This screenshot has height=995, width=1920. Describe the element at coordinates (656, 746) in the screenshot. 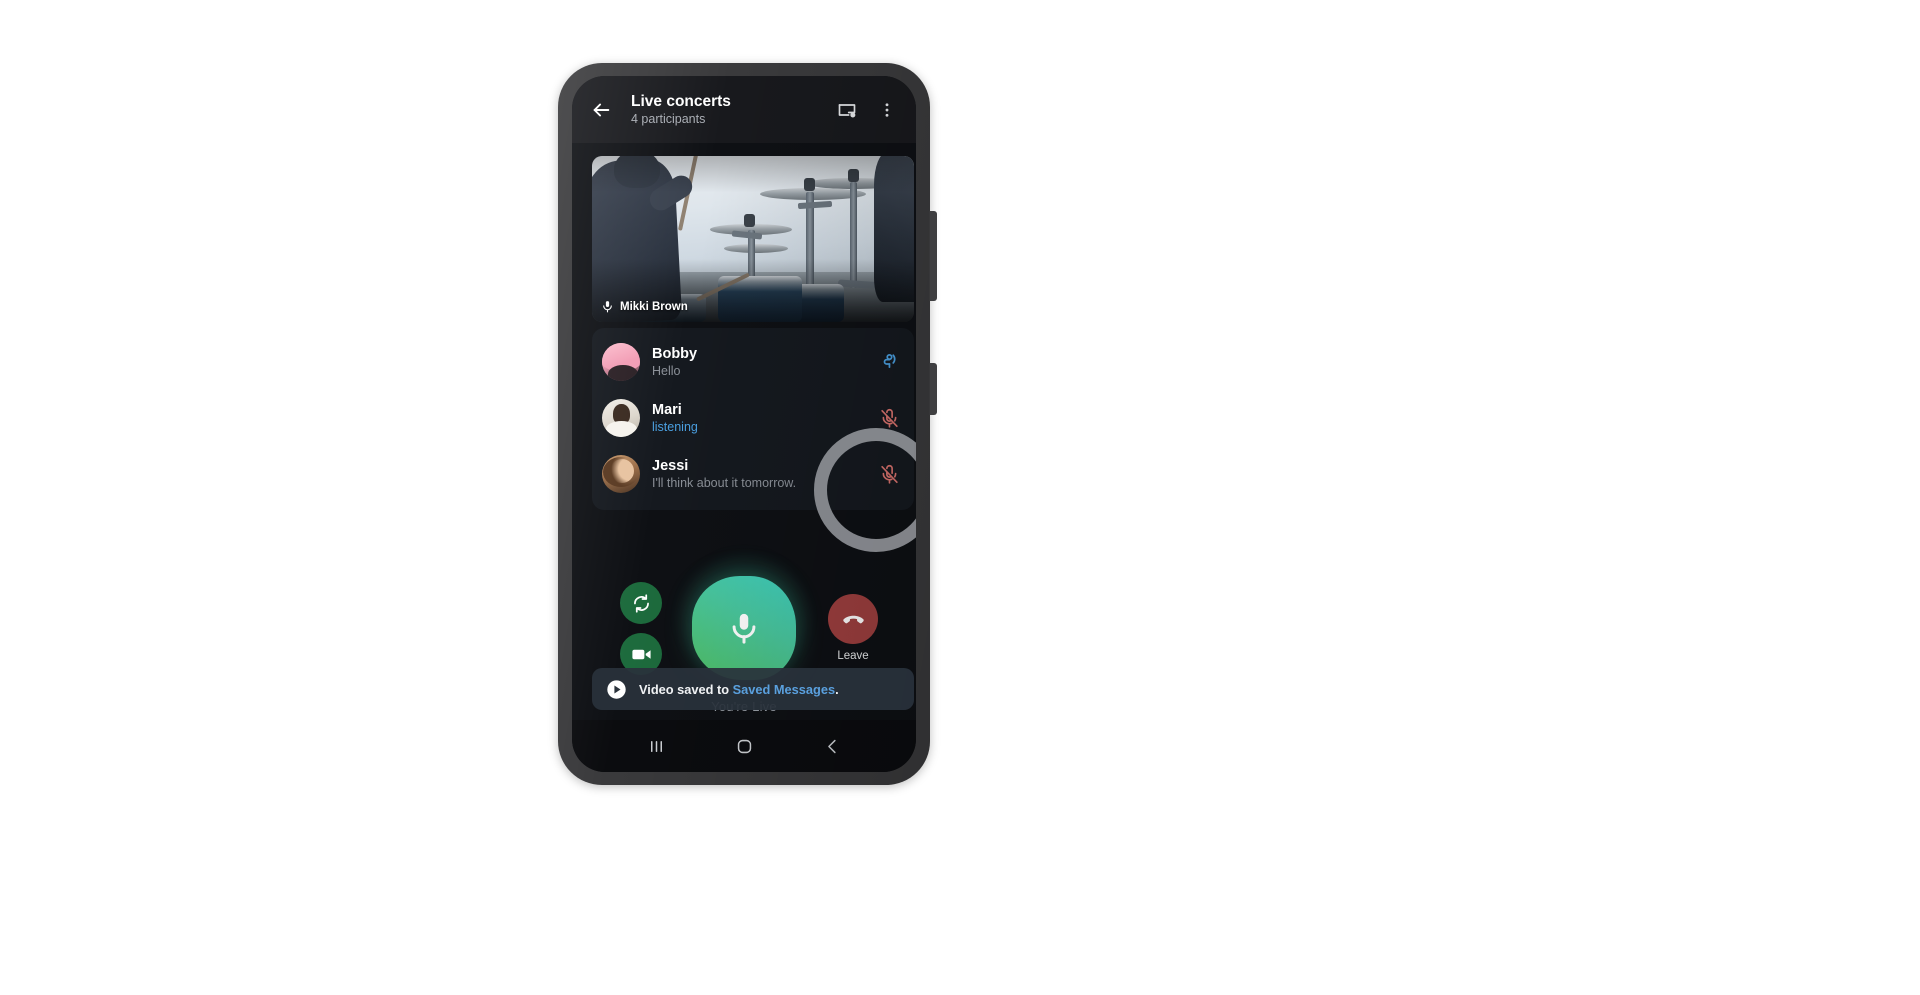

I see `recents-icon` at that location.